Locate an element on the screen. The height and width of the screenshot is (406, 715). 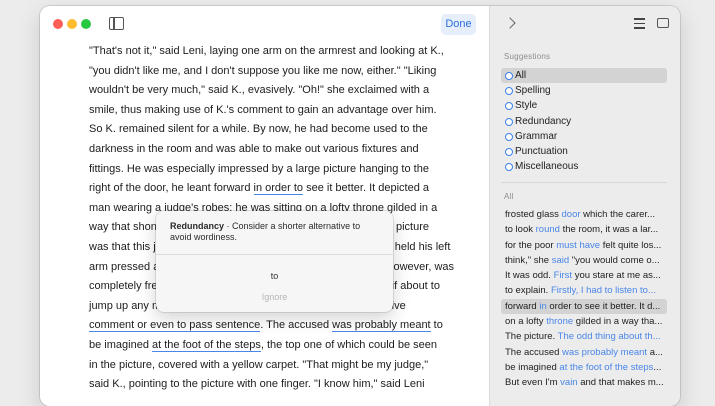
category-grammar: Grammar is located at coordinates (584, 136).